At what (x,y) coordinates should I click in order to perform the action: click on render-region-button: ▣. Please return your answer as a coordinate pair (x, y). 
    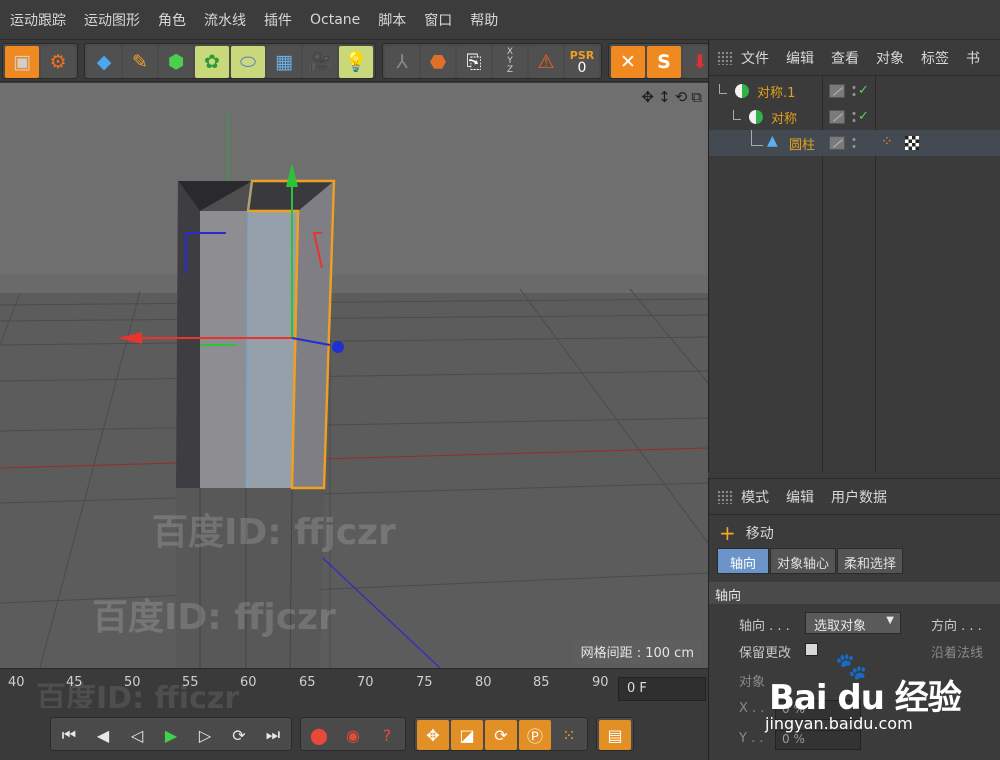
    Looking at the image, I should click on (22, 61).